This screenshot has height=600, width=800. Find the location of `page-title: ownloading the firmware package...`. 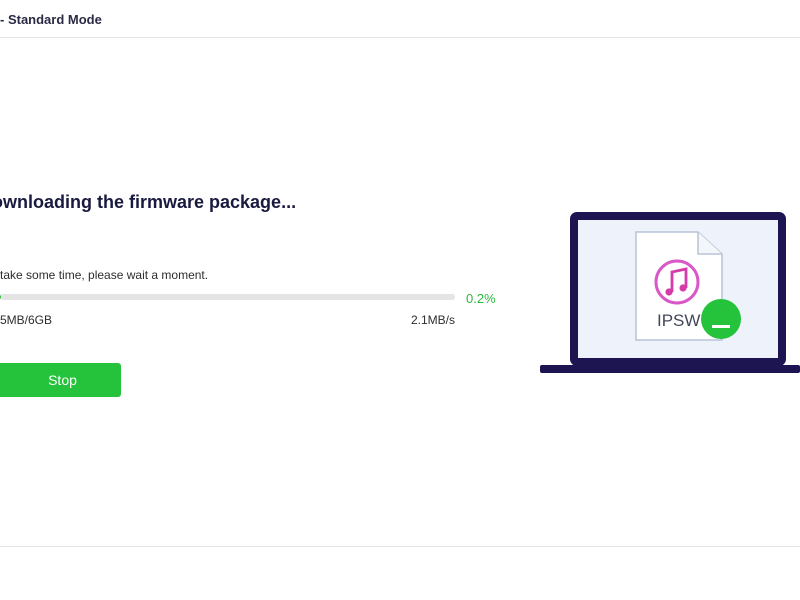

page-title: ownloading the firmware package... is located at coordinates (148, 202).